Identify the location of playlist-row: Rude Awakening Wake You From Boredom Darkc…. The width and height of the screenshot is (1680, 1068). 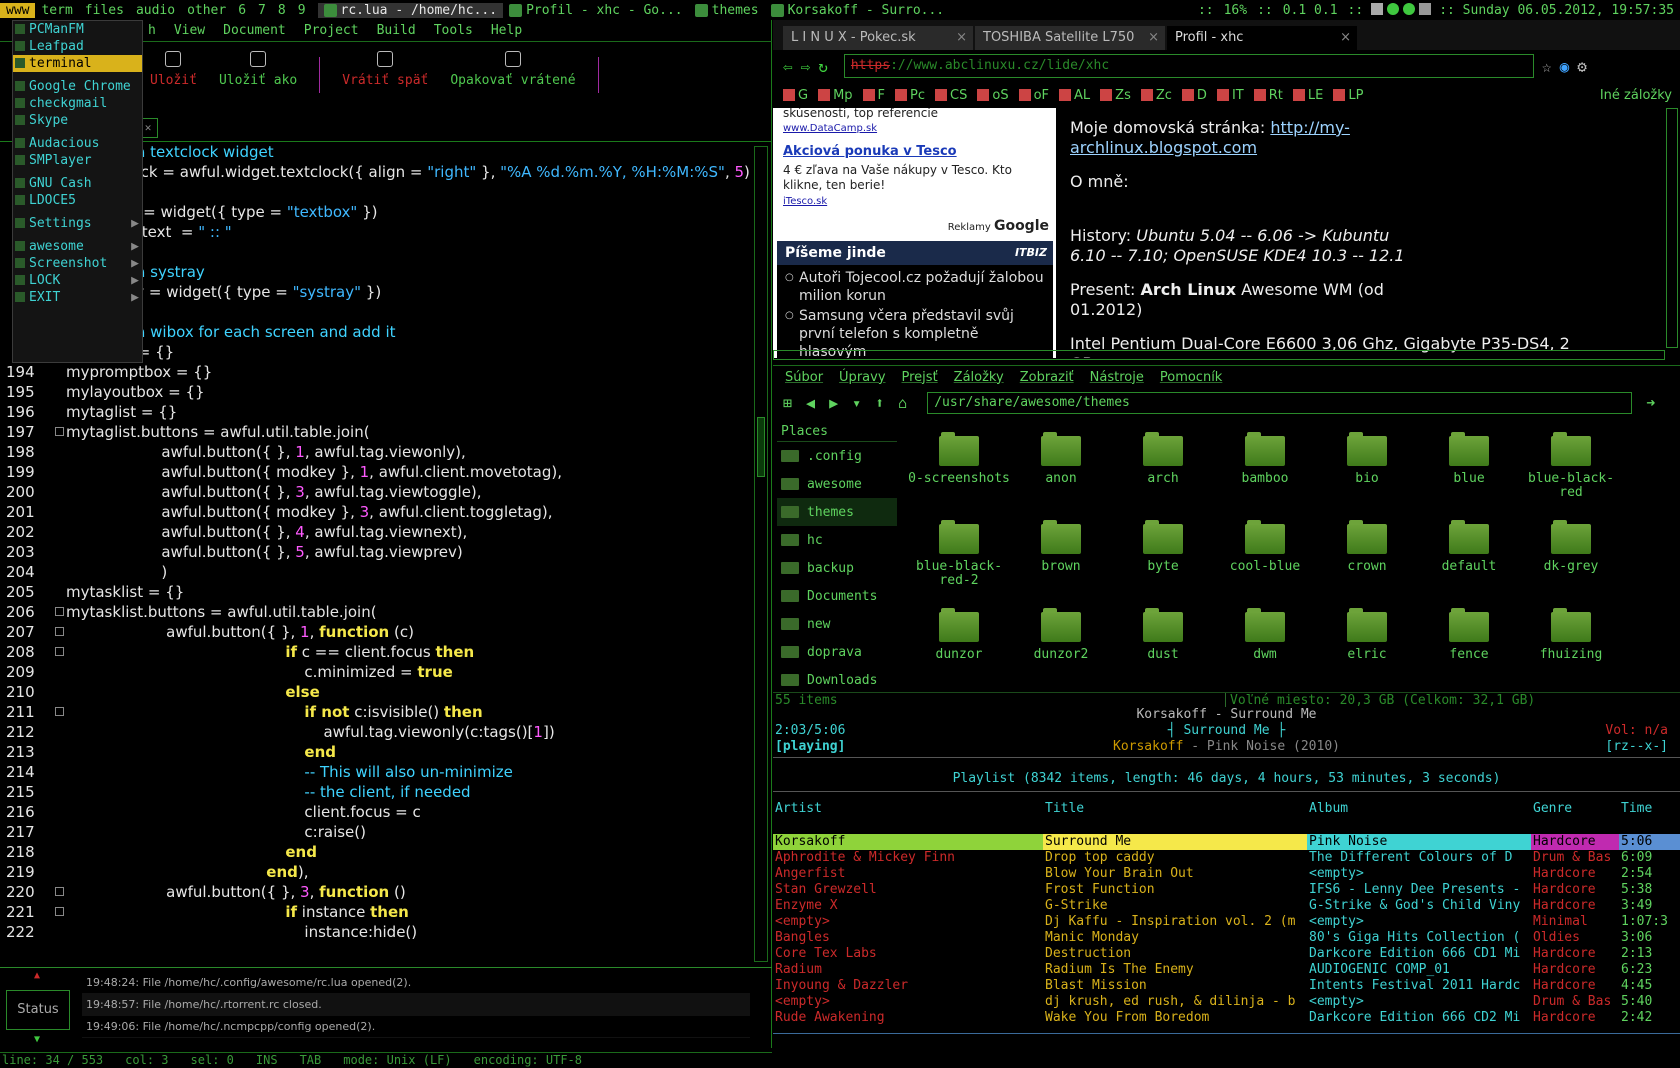
(1226, 1018).